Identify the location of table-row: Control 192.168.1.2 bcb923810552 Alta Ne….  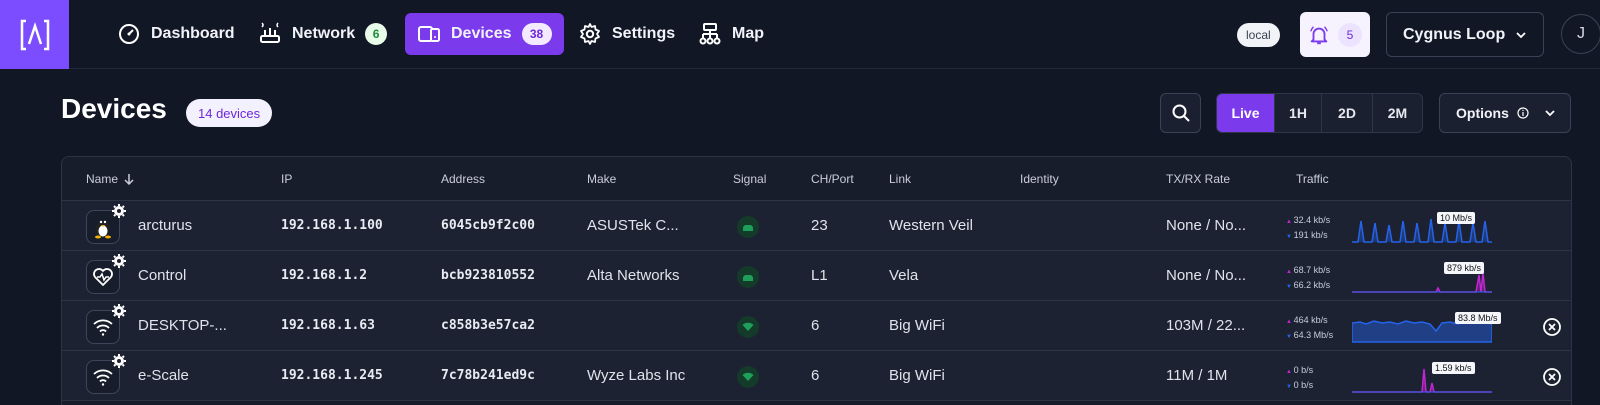
(816, 276).